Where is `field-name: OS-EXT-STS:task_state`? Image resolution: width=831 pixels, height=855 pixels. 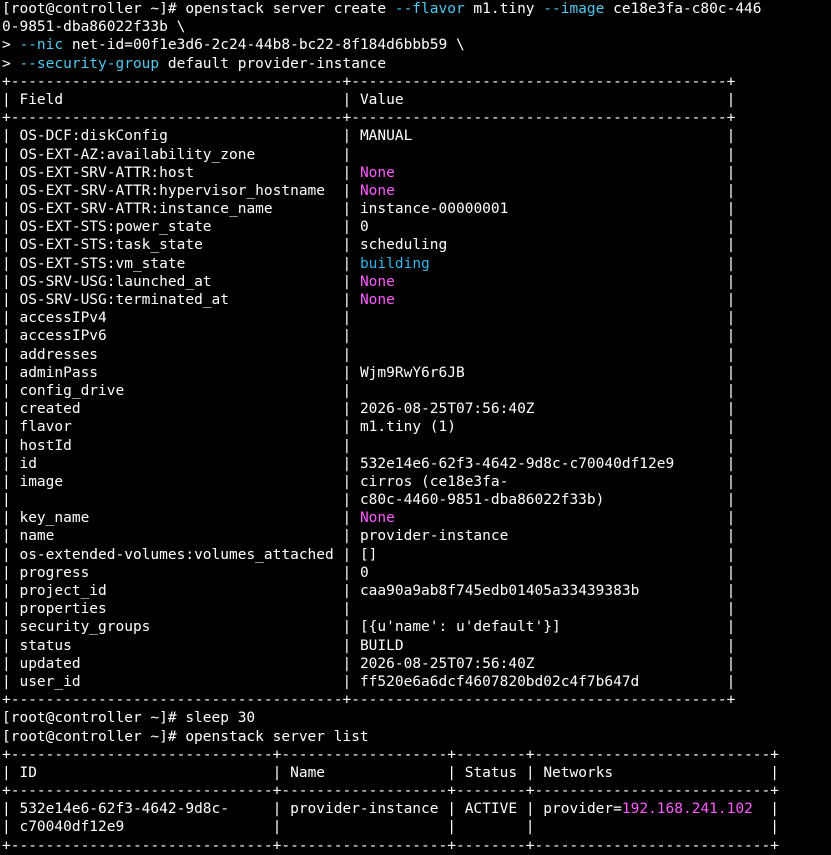 field-name: OS-EXT-STS:task_state is located at coordinates (111, 245).